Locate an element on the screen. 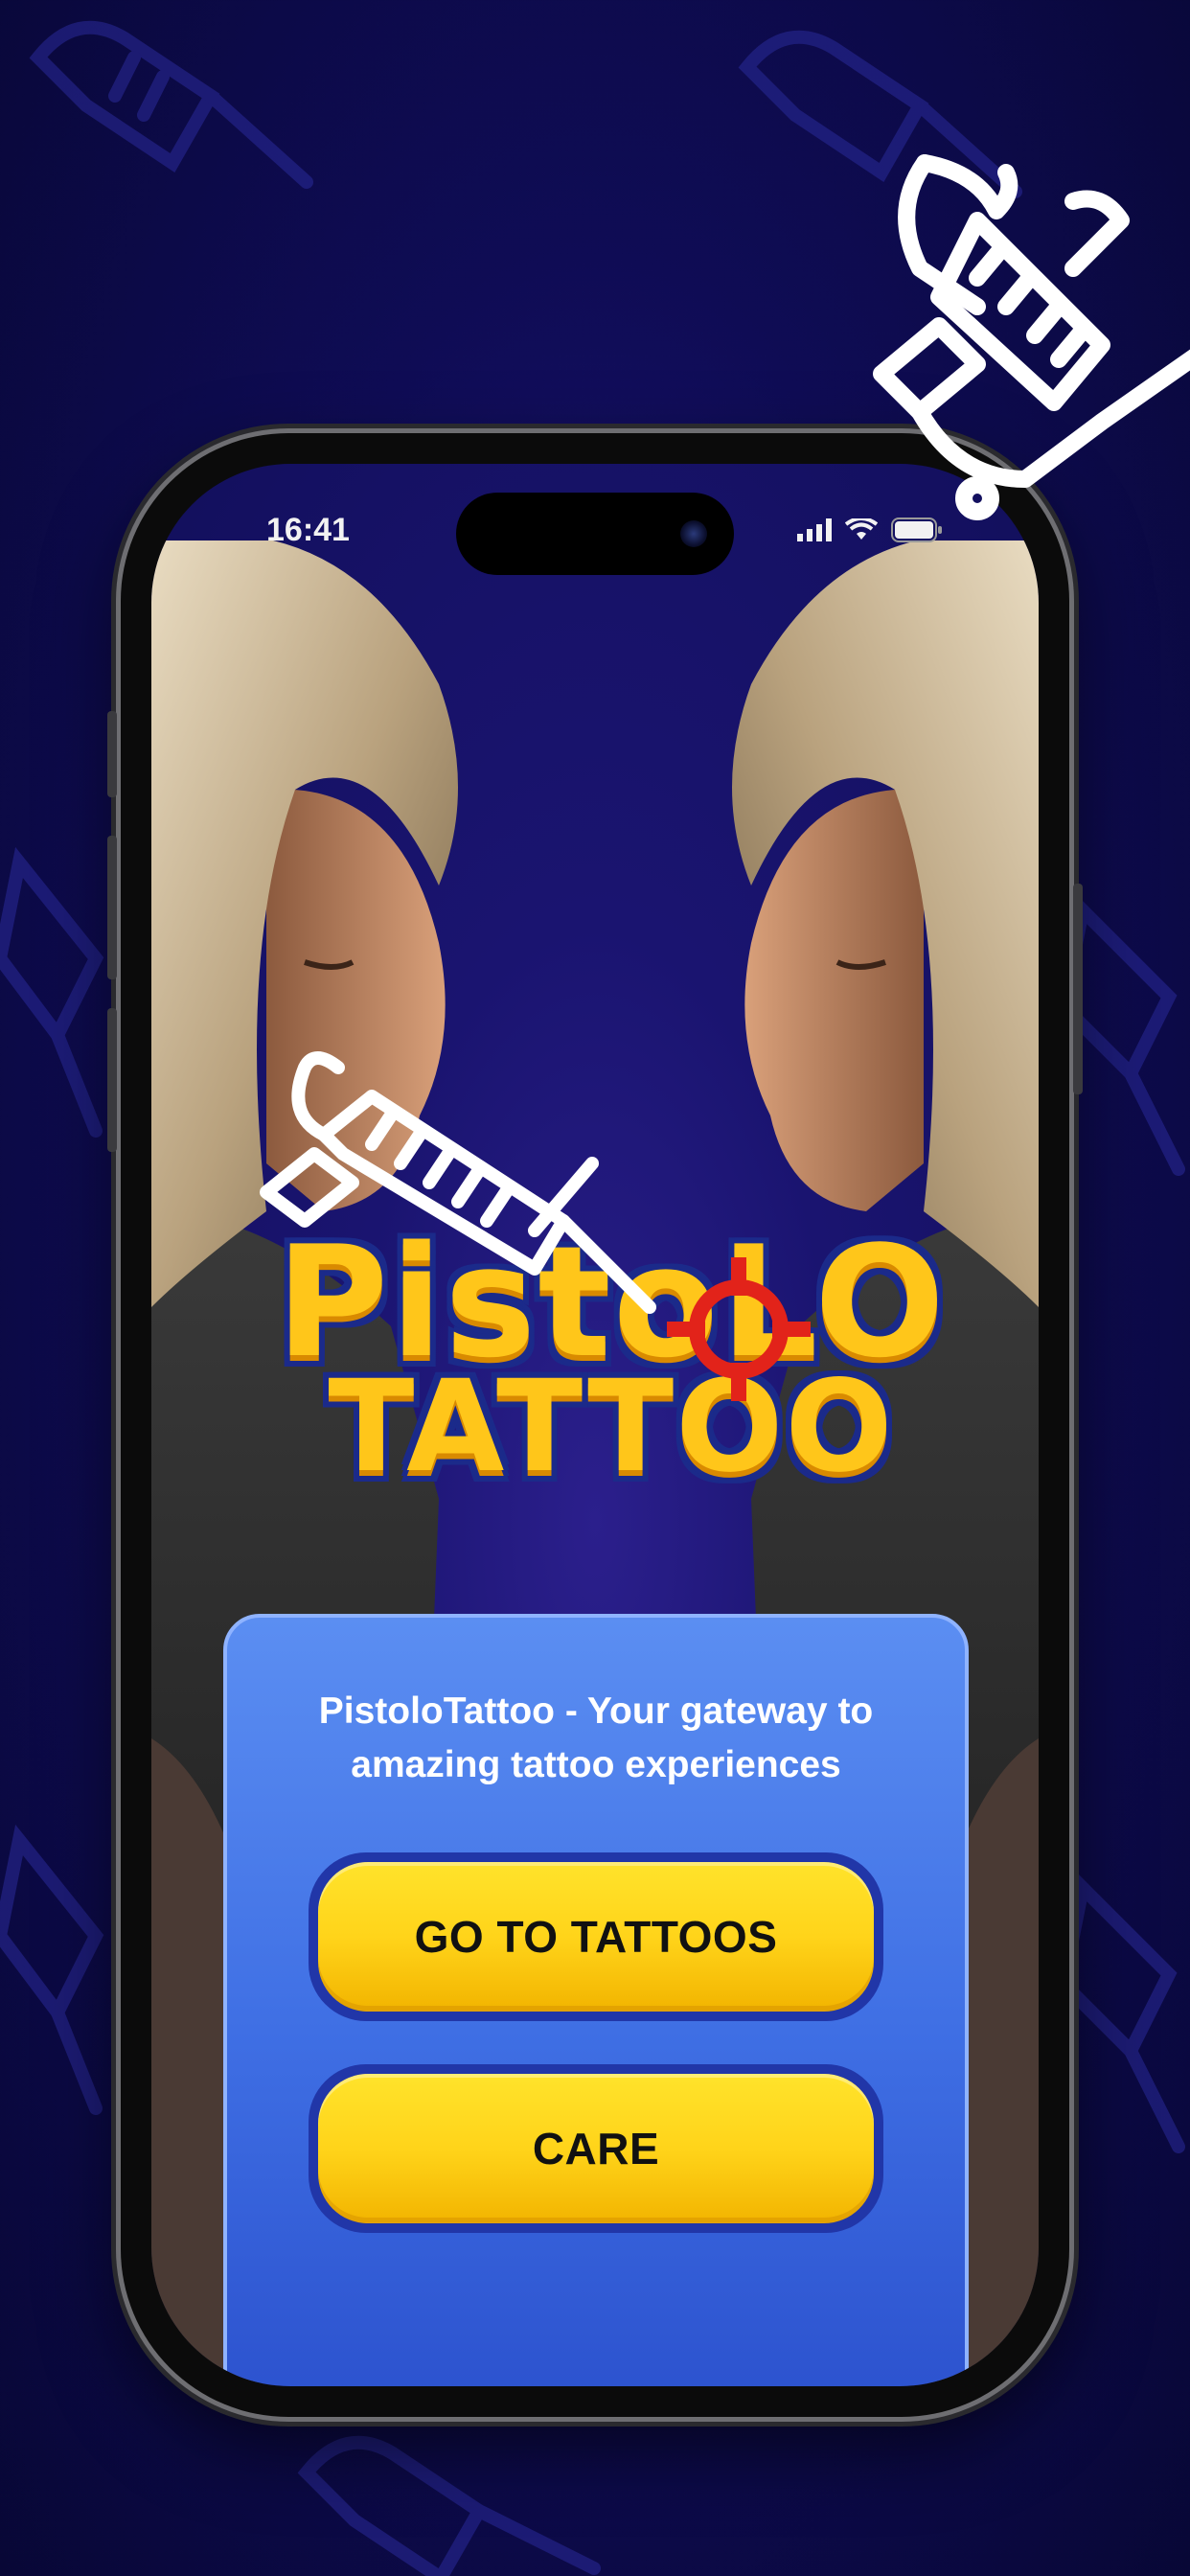 This screenshot has width=1190, height=2576. go-to-tattoos-label: GO TO TATTOOS is located at coordinates (596, 1937).